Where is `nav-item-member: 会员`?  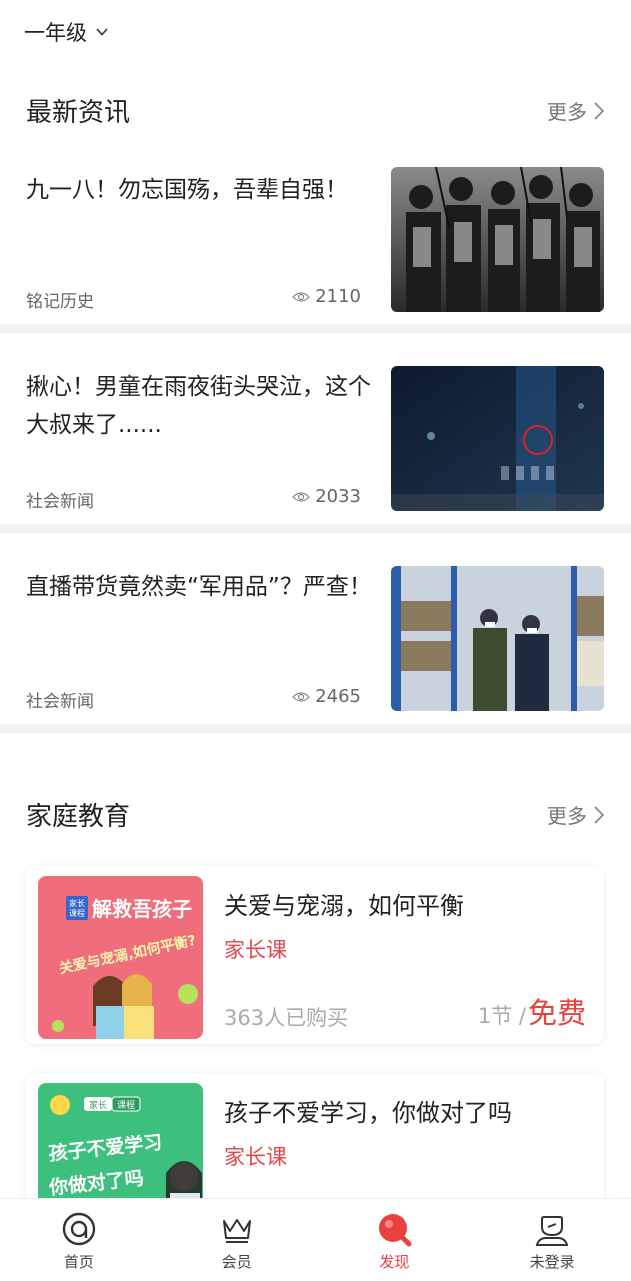
nav-item-member: 会员 is located at coordinates (237, 1240).